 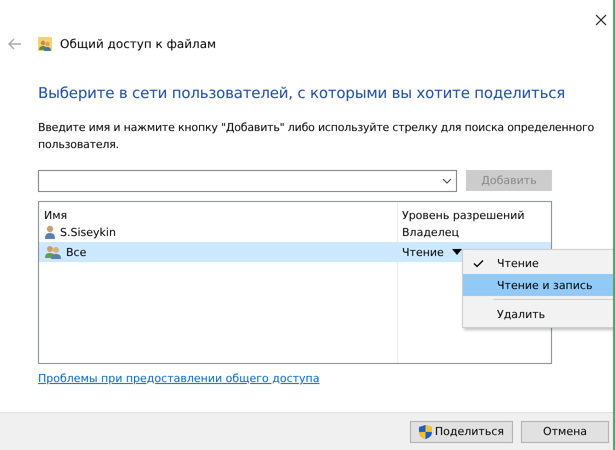 I want to click on user-name: Все, so click(x=76, y=252).